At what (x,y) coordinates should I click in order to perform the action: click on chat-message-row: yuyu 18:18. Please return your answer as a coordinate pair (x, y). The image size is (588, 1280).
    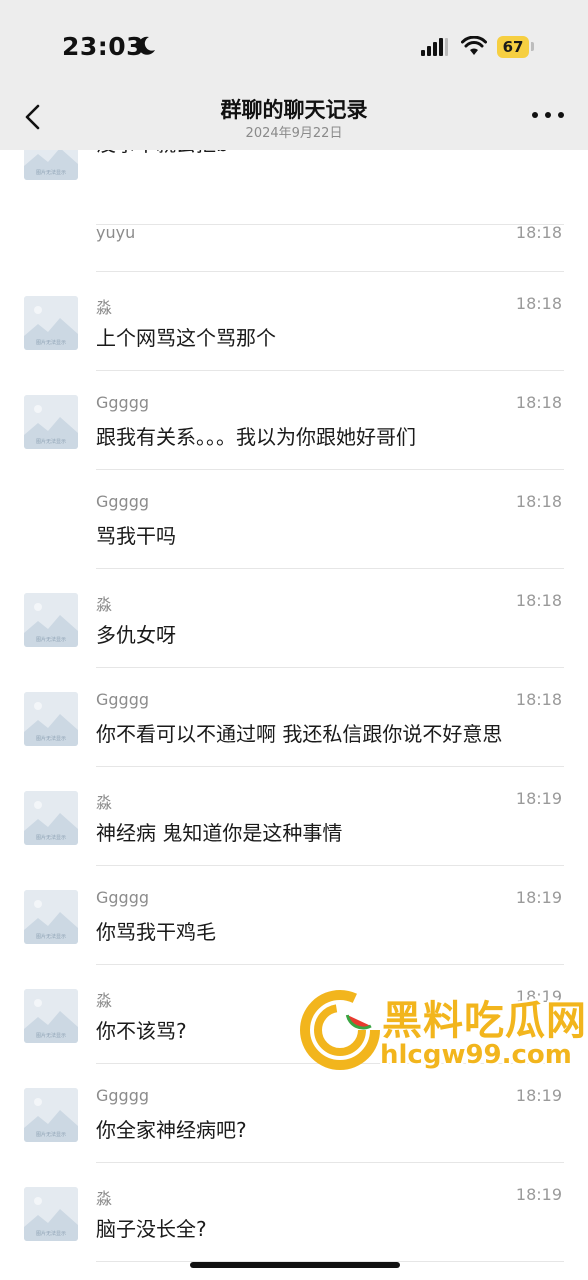
    Looking at the image, I should click on (294, 236).